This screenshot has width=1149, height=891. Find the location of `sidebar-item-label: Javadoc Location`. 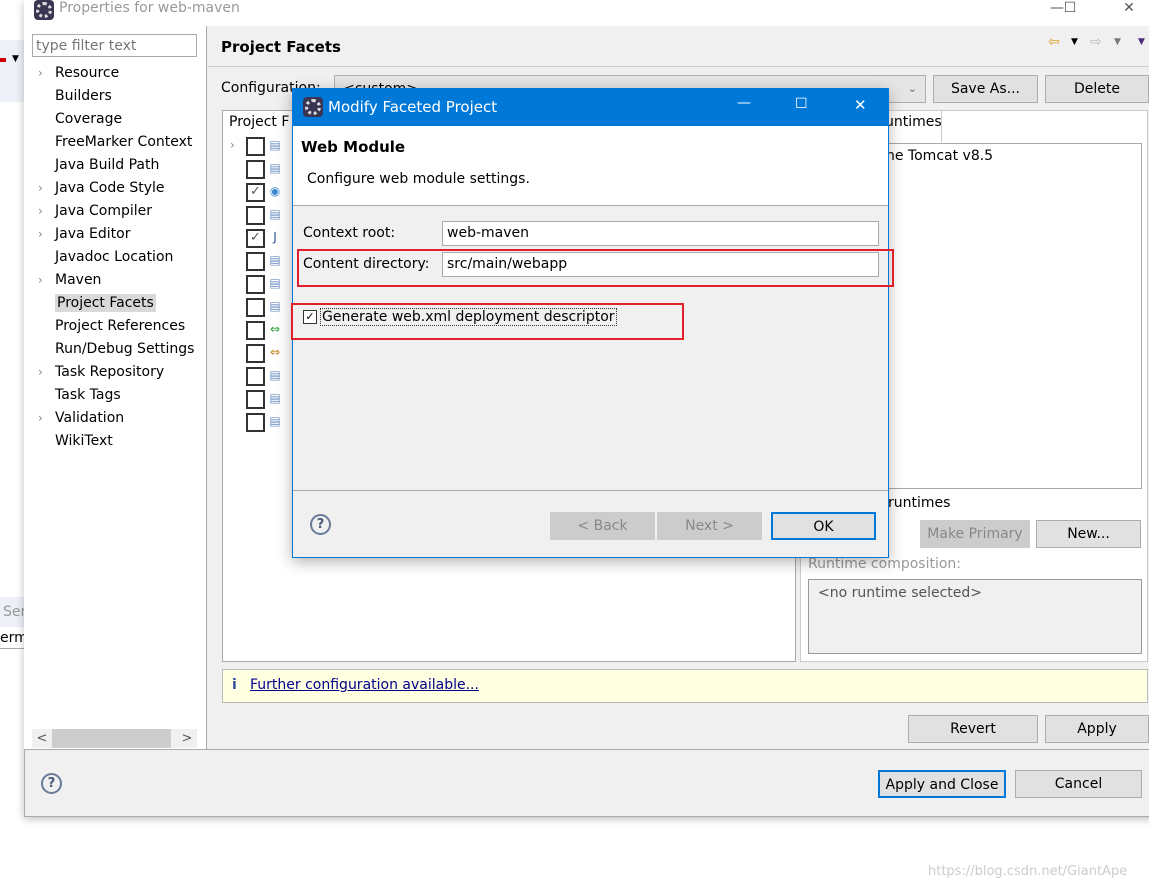

sidebar-item-label: Javadoc Location is located at coordinates (114, 257).